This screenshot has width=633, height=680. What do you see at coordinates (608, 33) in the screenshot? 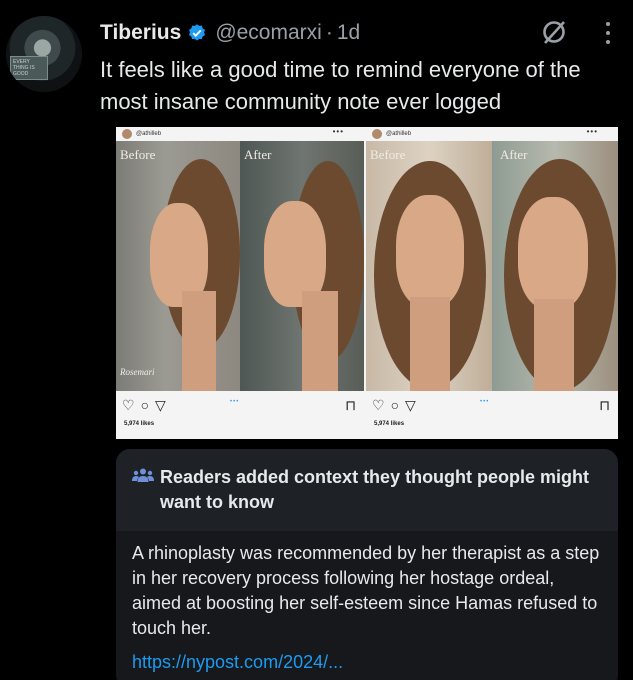
I see `more-icon` at bounding box center [608, 33].